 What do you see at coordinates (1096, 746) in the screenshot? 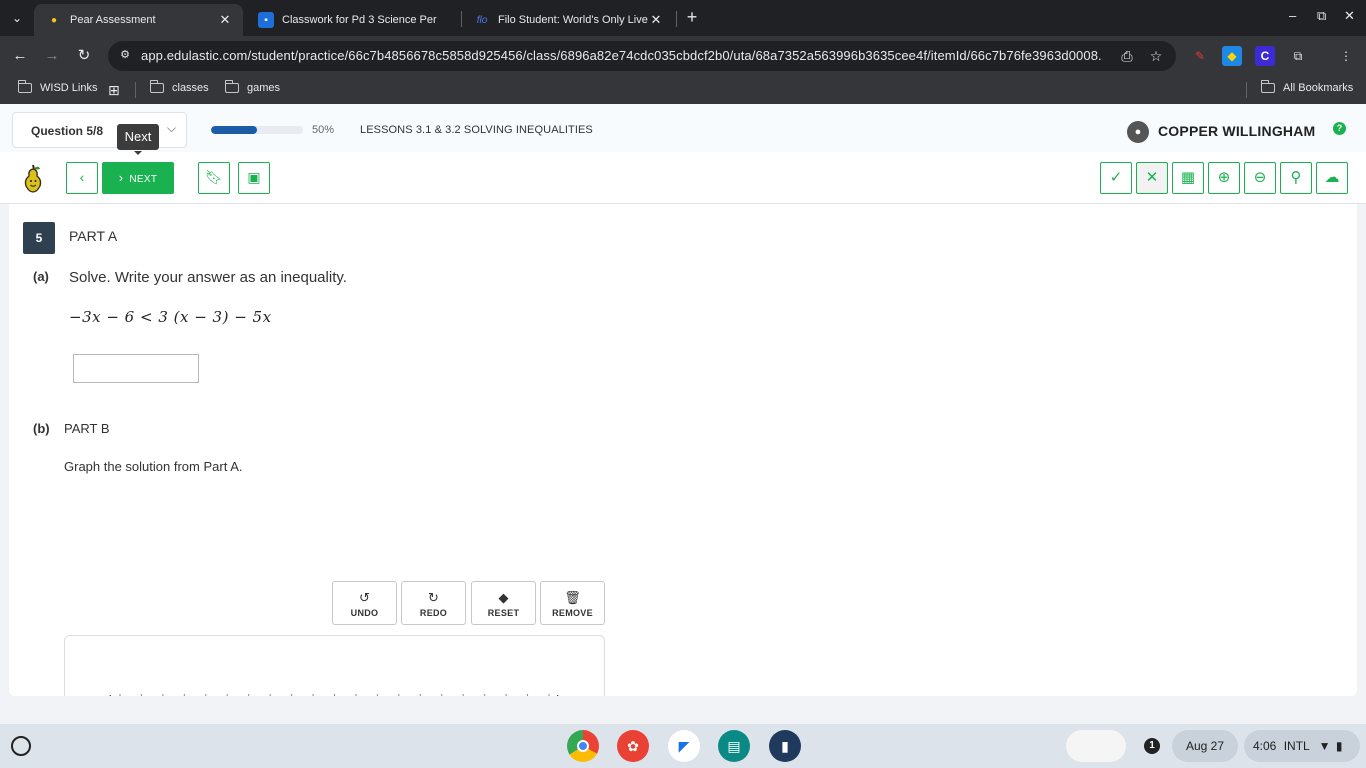
I see `profile-tray-icon` at bounding box center [1096, 746].